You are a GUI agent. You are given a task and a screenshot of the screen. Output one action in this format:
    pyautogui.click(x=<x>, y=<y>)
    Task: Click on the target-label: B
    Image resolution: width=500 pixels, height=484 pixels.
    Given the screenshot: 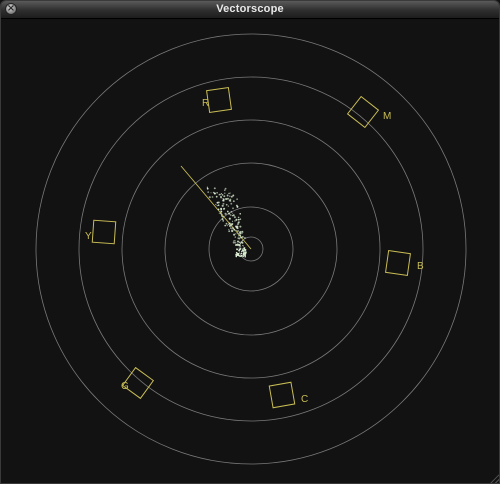 What is the action you would take?
    pyautogui.click(x=420, y=266)
    